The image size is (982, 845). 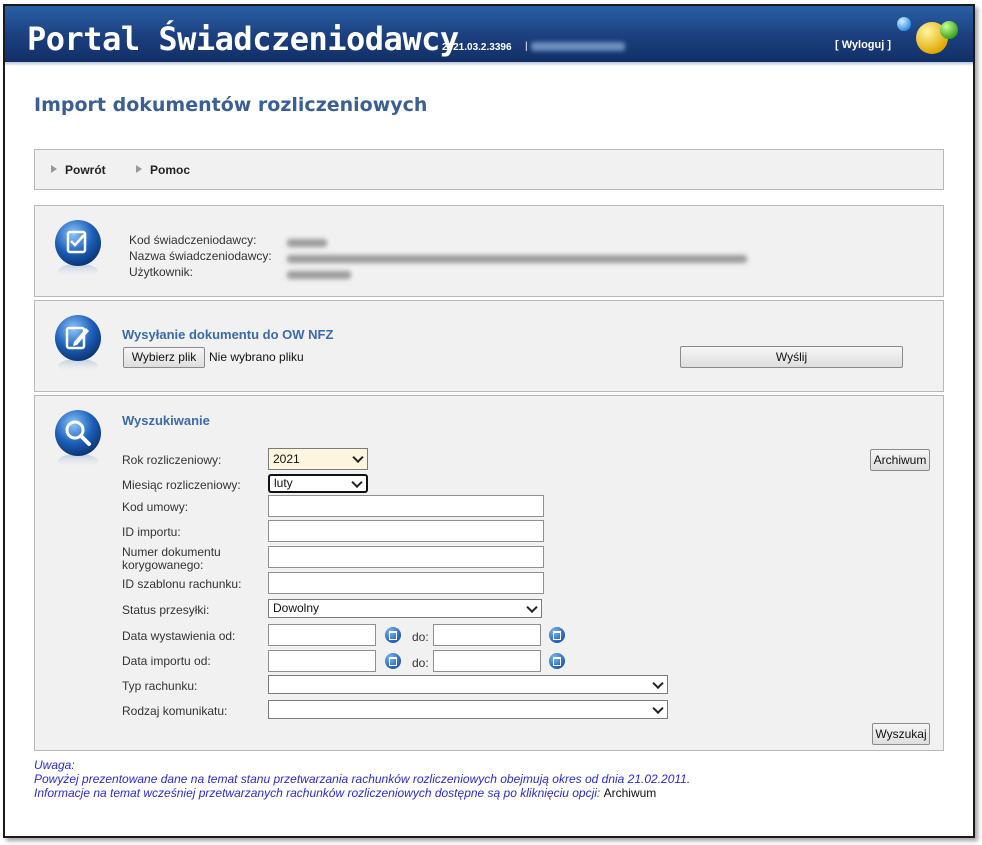 What do you see at coordinates (179, 636) in the screenshot?
I see `issue-date-from-label: Data wystawienia od:` at bounding box center [179, 636].